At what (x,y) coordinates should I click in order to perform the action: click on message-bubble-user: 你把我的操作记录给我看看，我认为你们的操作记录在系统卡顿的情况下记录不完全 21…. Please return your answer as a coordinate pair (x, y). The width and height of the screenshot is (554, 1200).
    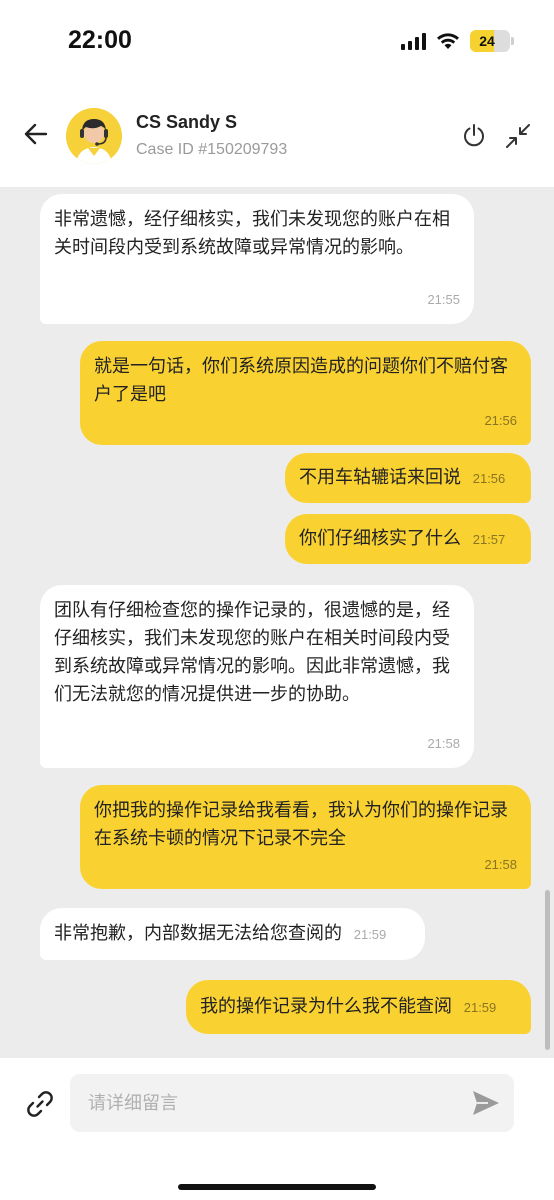
    Looking at the image, I should click on (305, 837).